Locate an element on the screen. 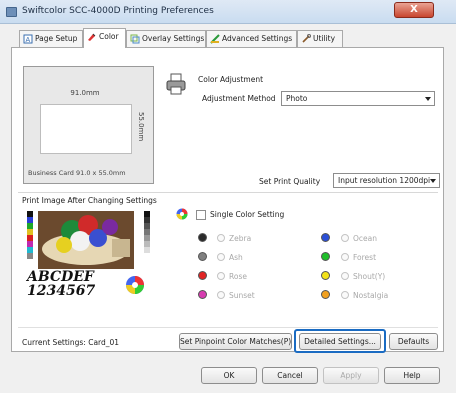  ok-button: OK is located at coordinates (229, 375).